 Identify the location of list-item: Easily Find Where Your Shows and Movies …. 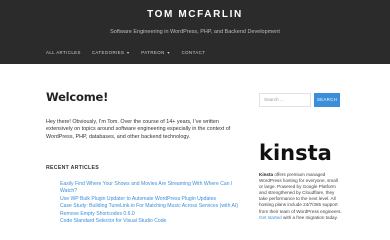
(150, 188).